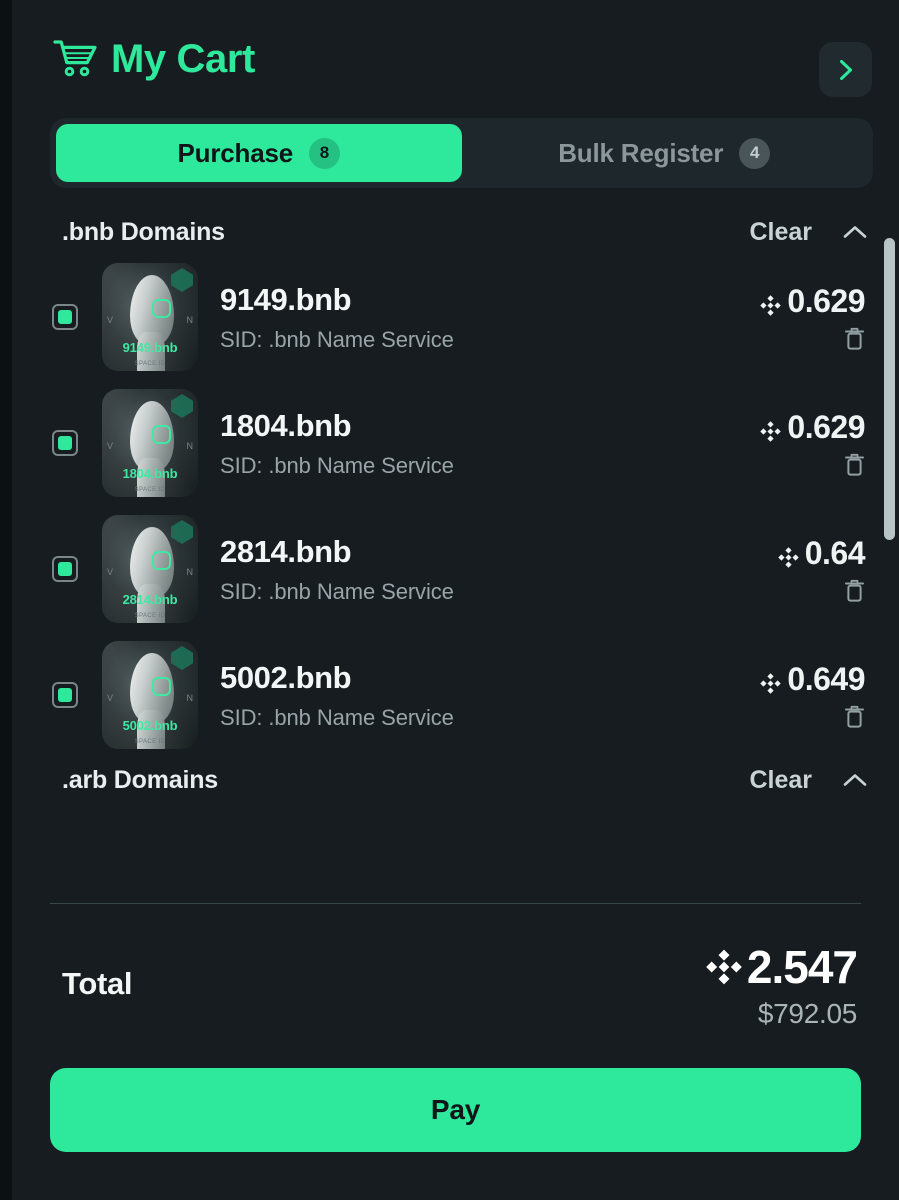  What do you see at coordinates (75, 59) in the screenshot?
I see `shopping-cart-icon` at bounding box center [75, 59].